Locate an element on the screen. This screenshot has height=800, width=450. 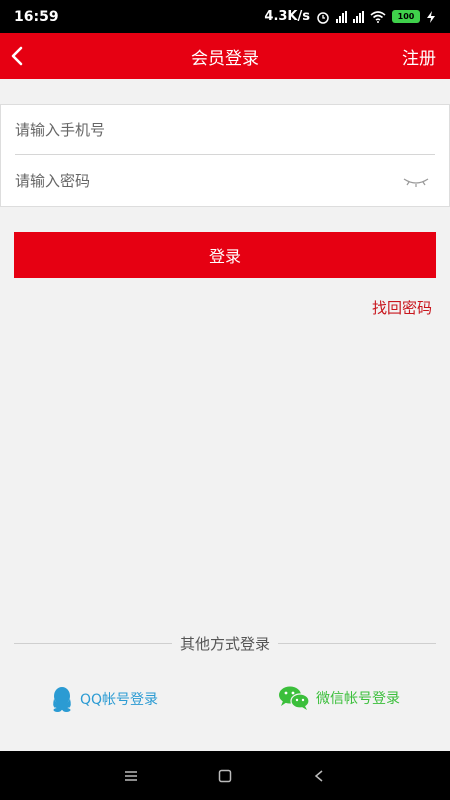
phone-field-row is located at coordinates (225, 130).